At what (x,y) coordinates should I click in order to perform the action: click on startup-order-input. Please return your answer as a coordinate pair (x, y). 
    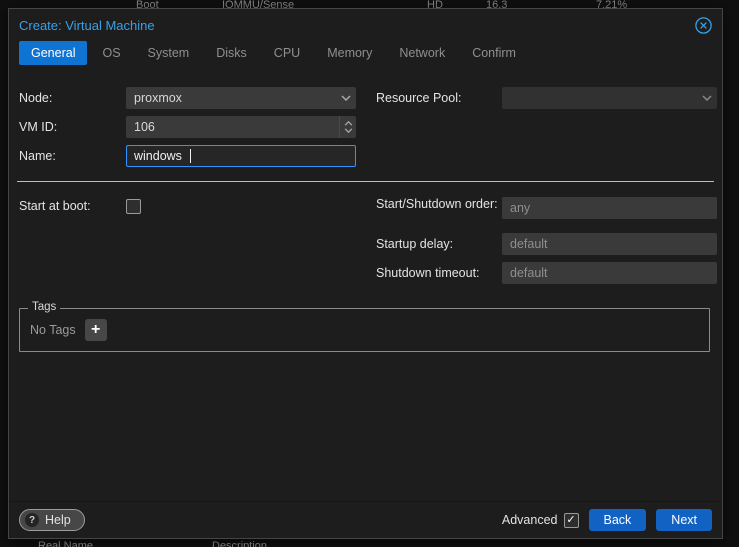
    Looking at the image, I should click on (609, 208).